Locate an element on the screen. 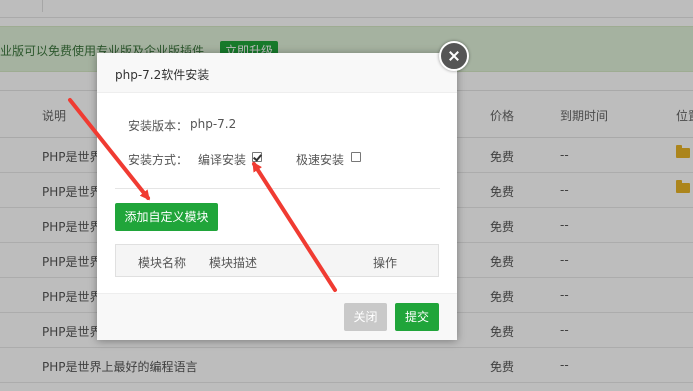  dialog-title: php-7.2软件安装 is located at coordinates (162, 75).